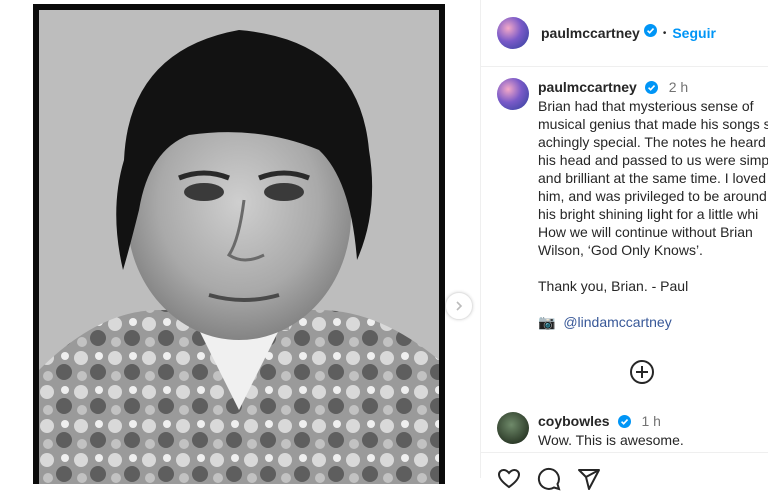 The width and height of the screenshot is (768, 496). What do you see at coordinates (513, 94) in the screenshot?
I see `caption-avatar` at bounding box center [513, 94].